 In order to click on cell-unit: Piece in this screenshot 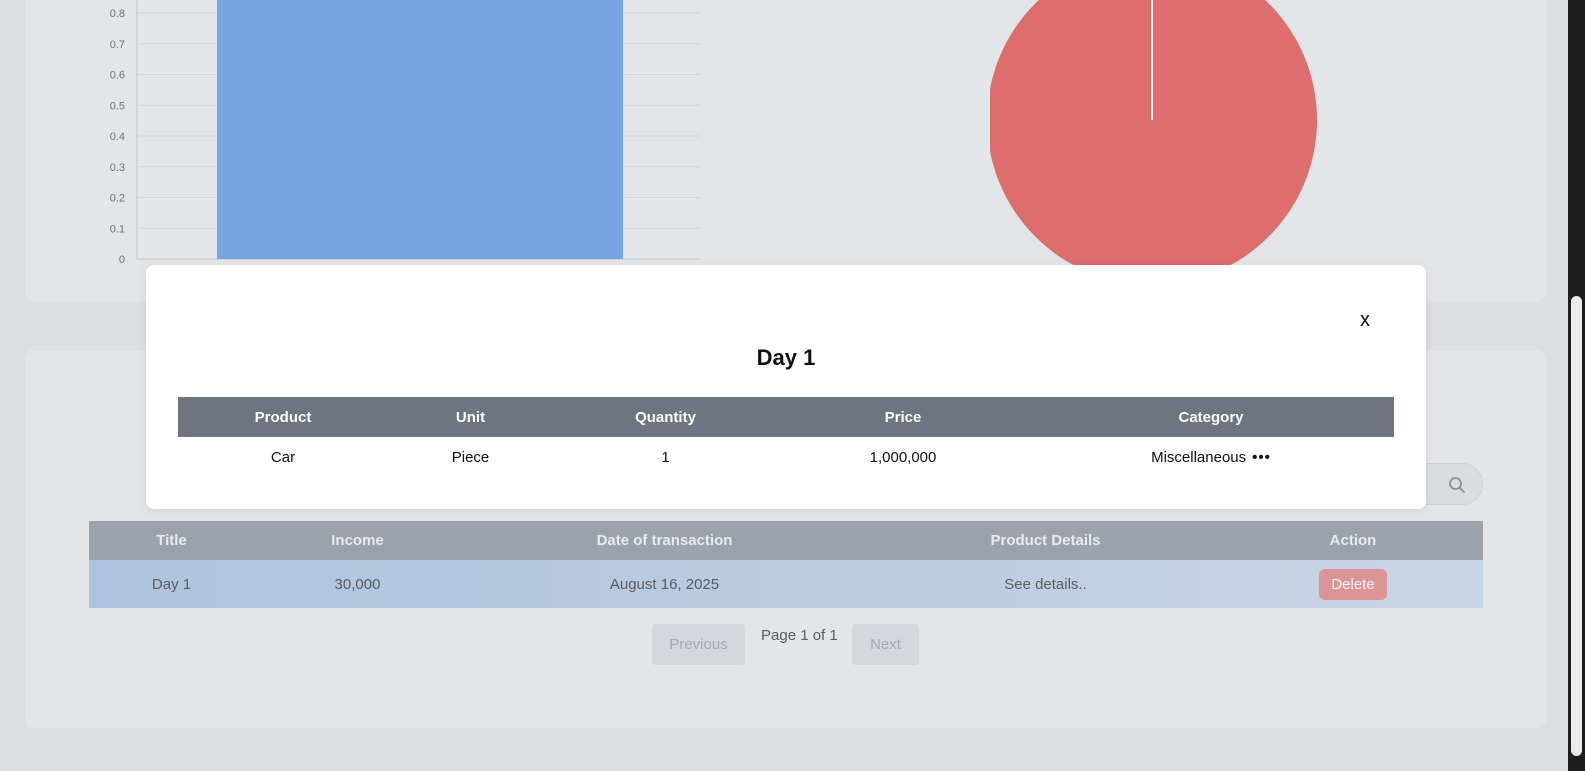, I will do `click(470, 457)`.